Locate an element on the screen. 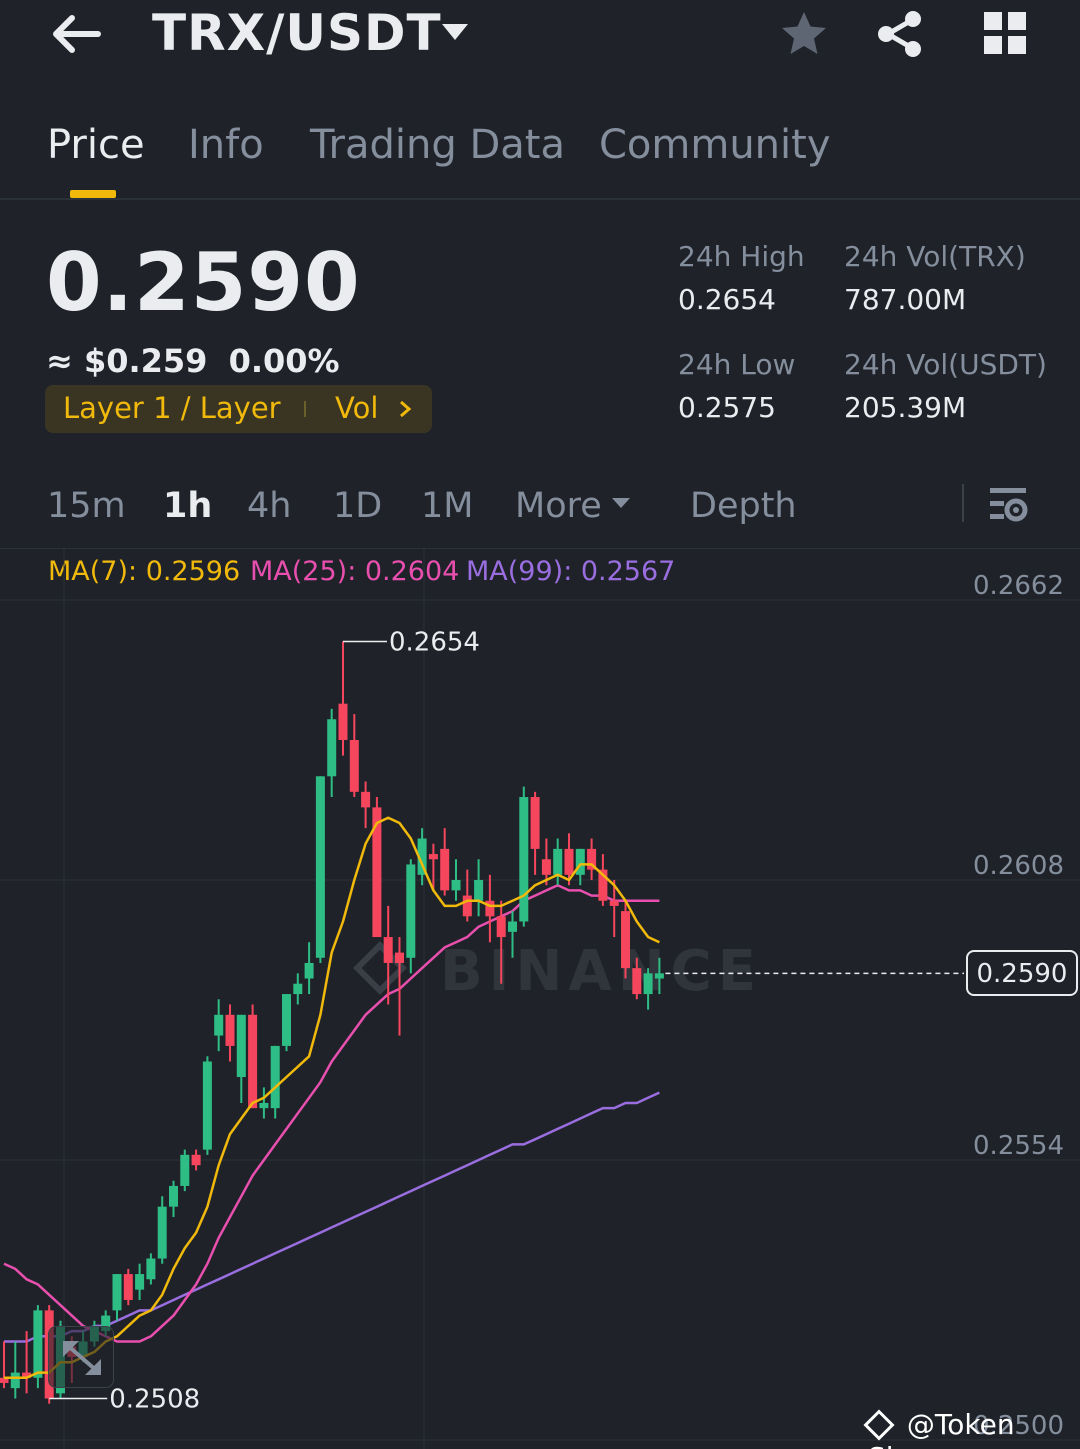 Image resolution: width=1080 pixels, height=1449 pixels. tag-vol: Vol is located at coordinates (357, 408).